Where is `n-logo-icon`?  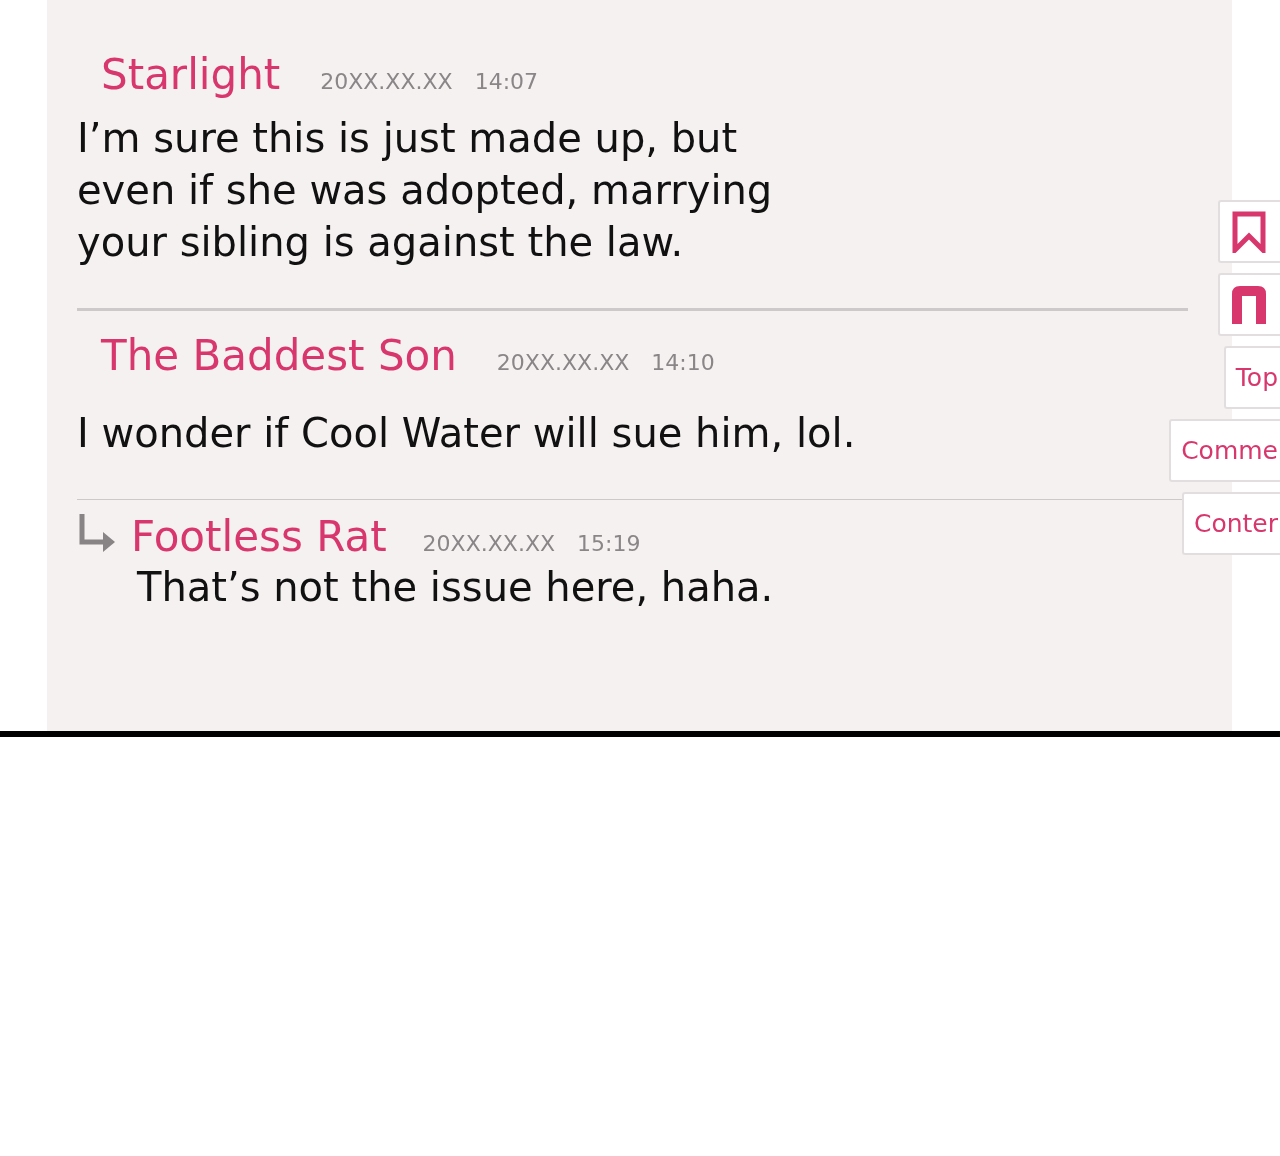
n-logo-icon is located at coordinates (1249, 304).